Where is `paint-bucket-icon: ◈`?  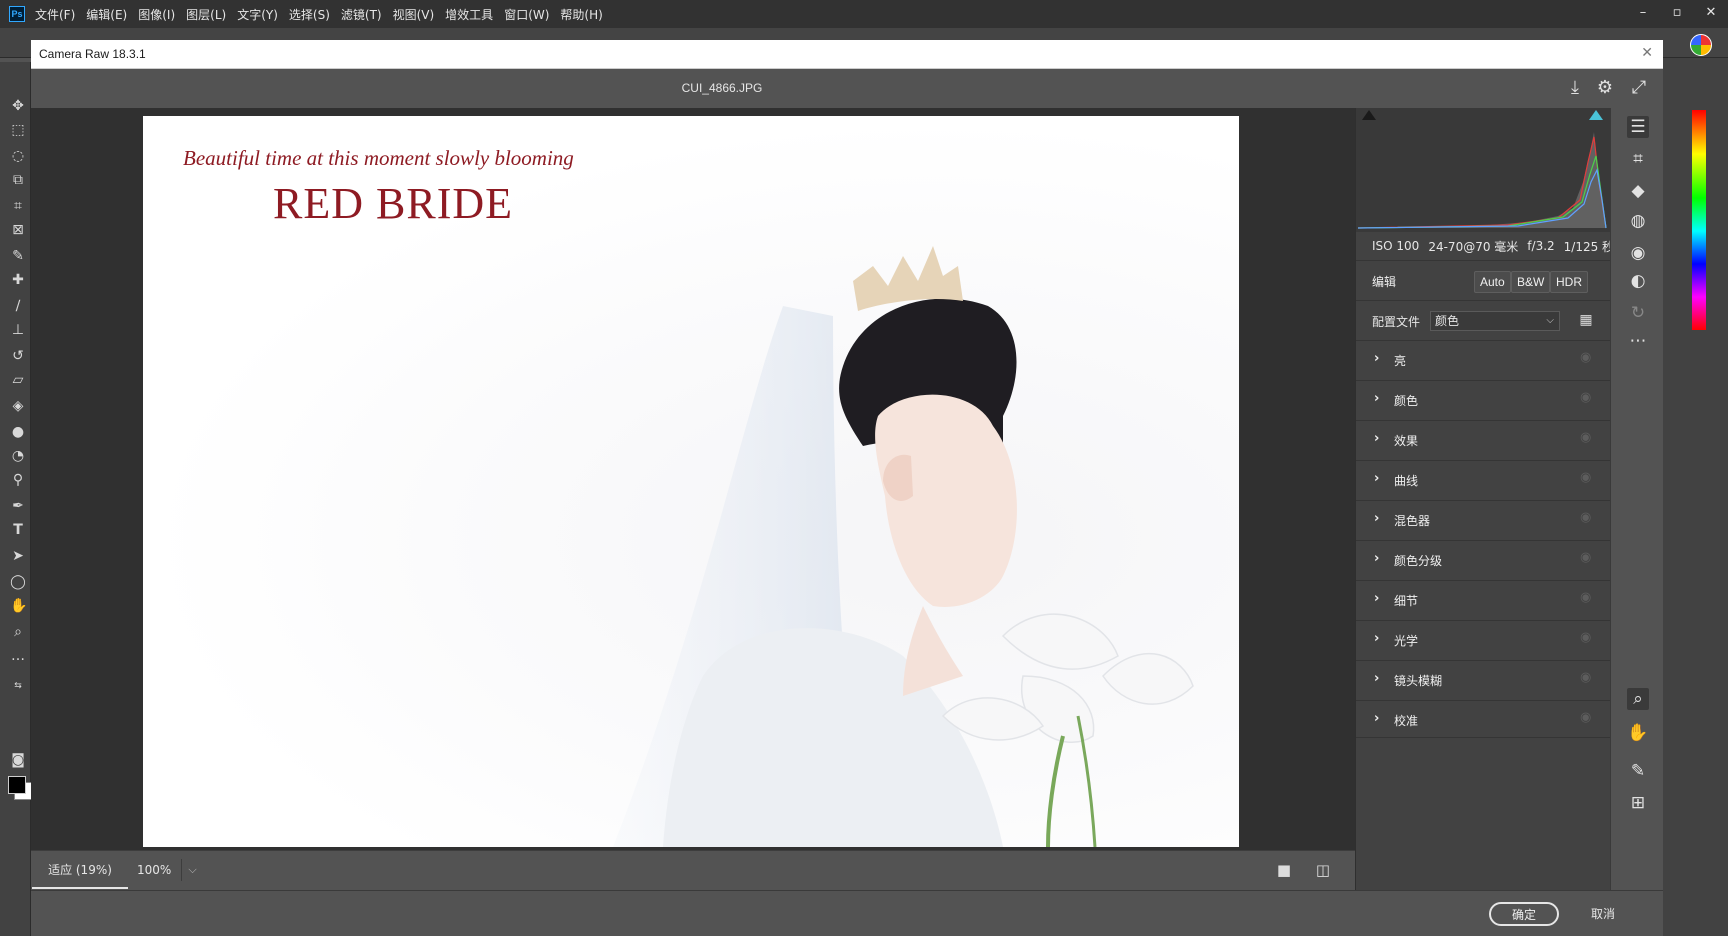 paint-bucket-icon: ◈ is located at coordinates (18, 406).